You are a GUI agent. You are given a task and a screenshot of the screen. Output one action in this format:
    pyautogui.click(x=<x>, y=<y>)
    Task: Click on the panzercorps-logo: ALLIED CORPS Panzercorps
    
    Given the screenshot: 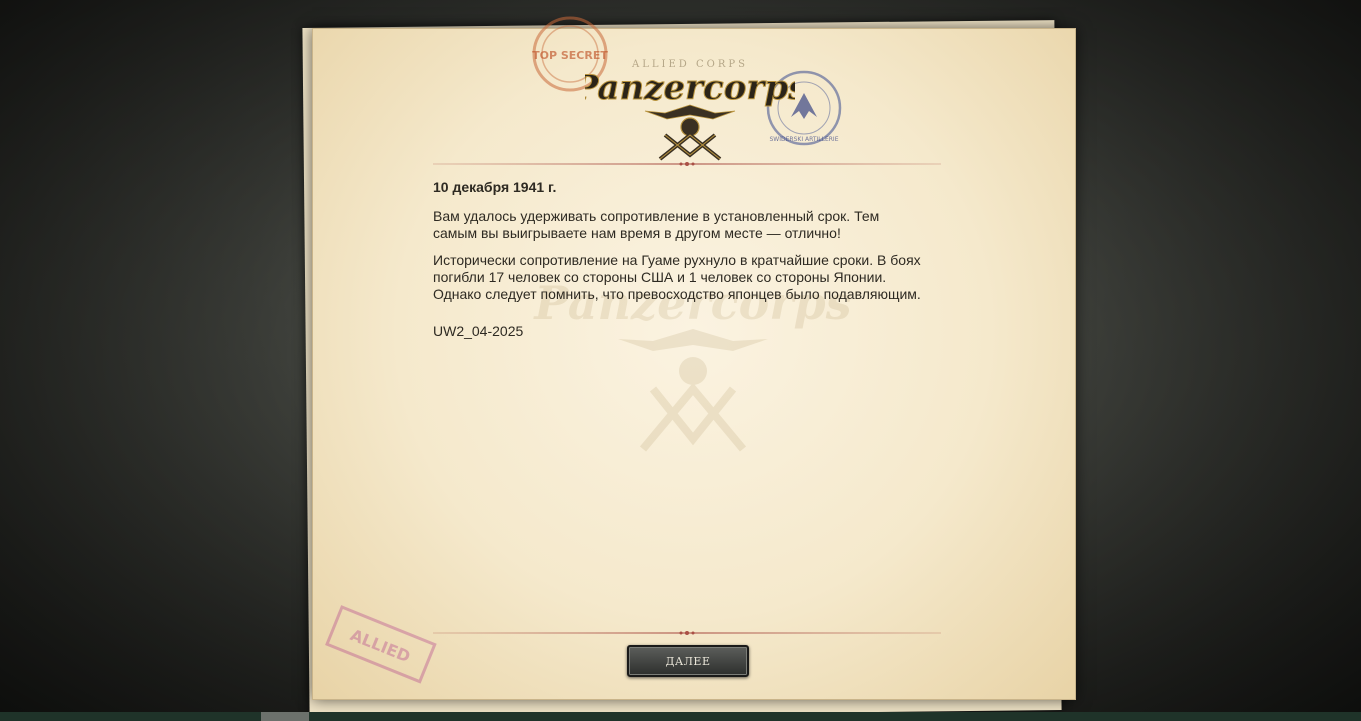 What is the action you would take?
    pyautogui.click(x=689, y=110)
    